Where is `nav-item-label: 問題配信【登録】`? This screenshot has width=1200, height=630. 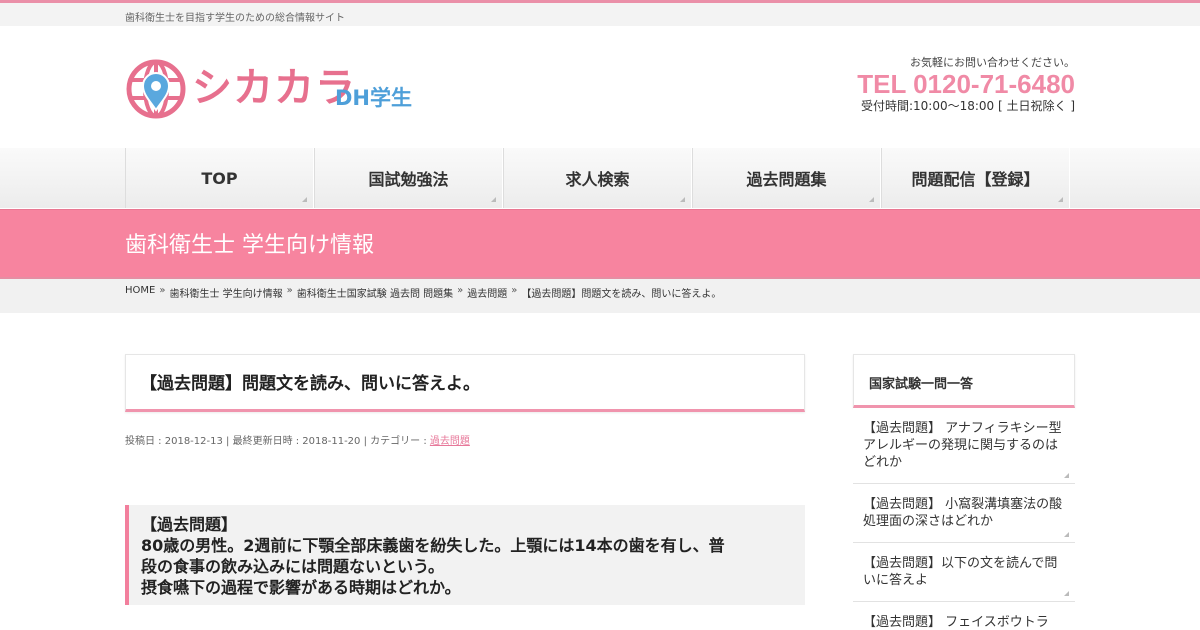
nav-item-label: 問題配信【登録】 is located at coordinates (975, 179).